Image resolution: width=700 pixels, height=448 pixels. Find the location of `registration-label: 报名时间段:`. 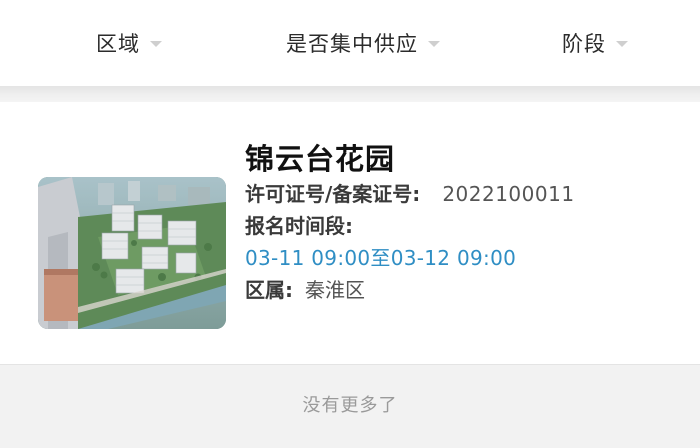

registration-label: 报名时间段: is located at coordinates (299, 226).